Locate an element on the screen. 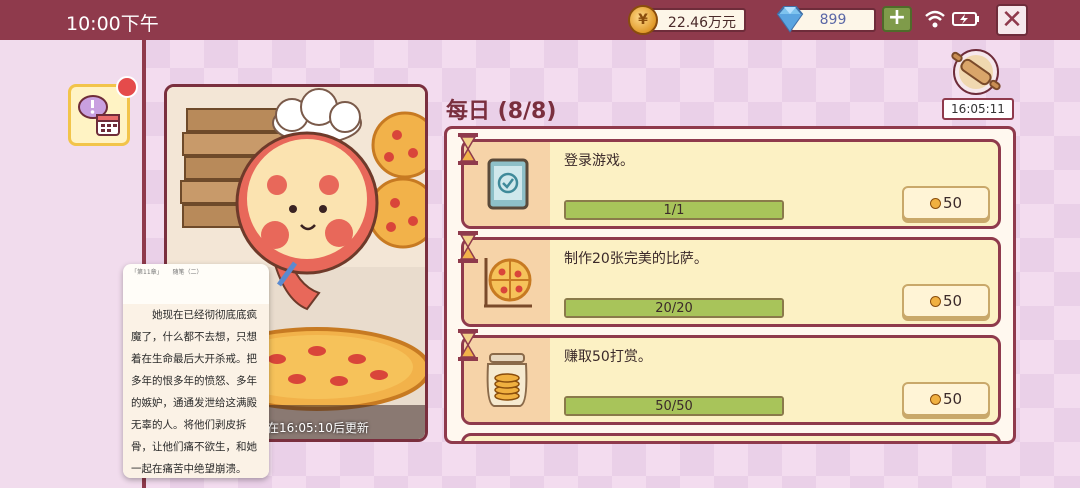 The image size is (1080, 488). task-card: 赚取50打赏。 50/50 50 is located at coordinates (731, 380).